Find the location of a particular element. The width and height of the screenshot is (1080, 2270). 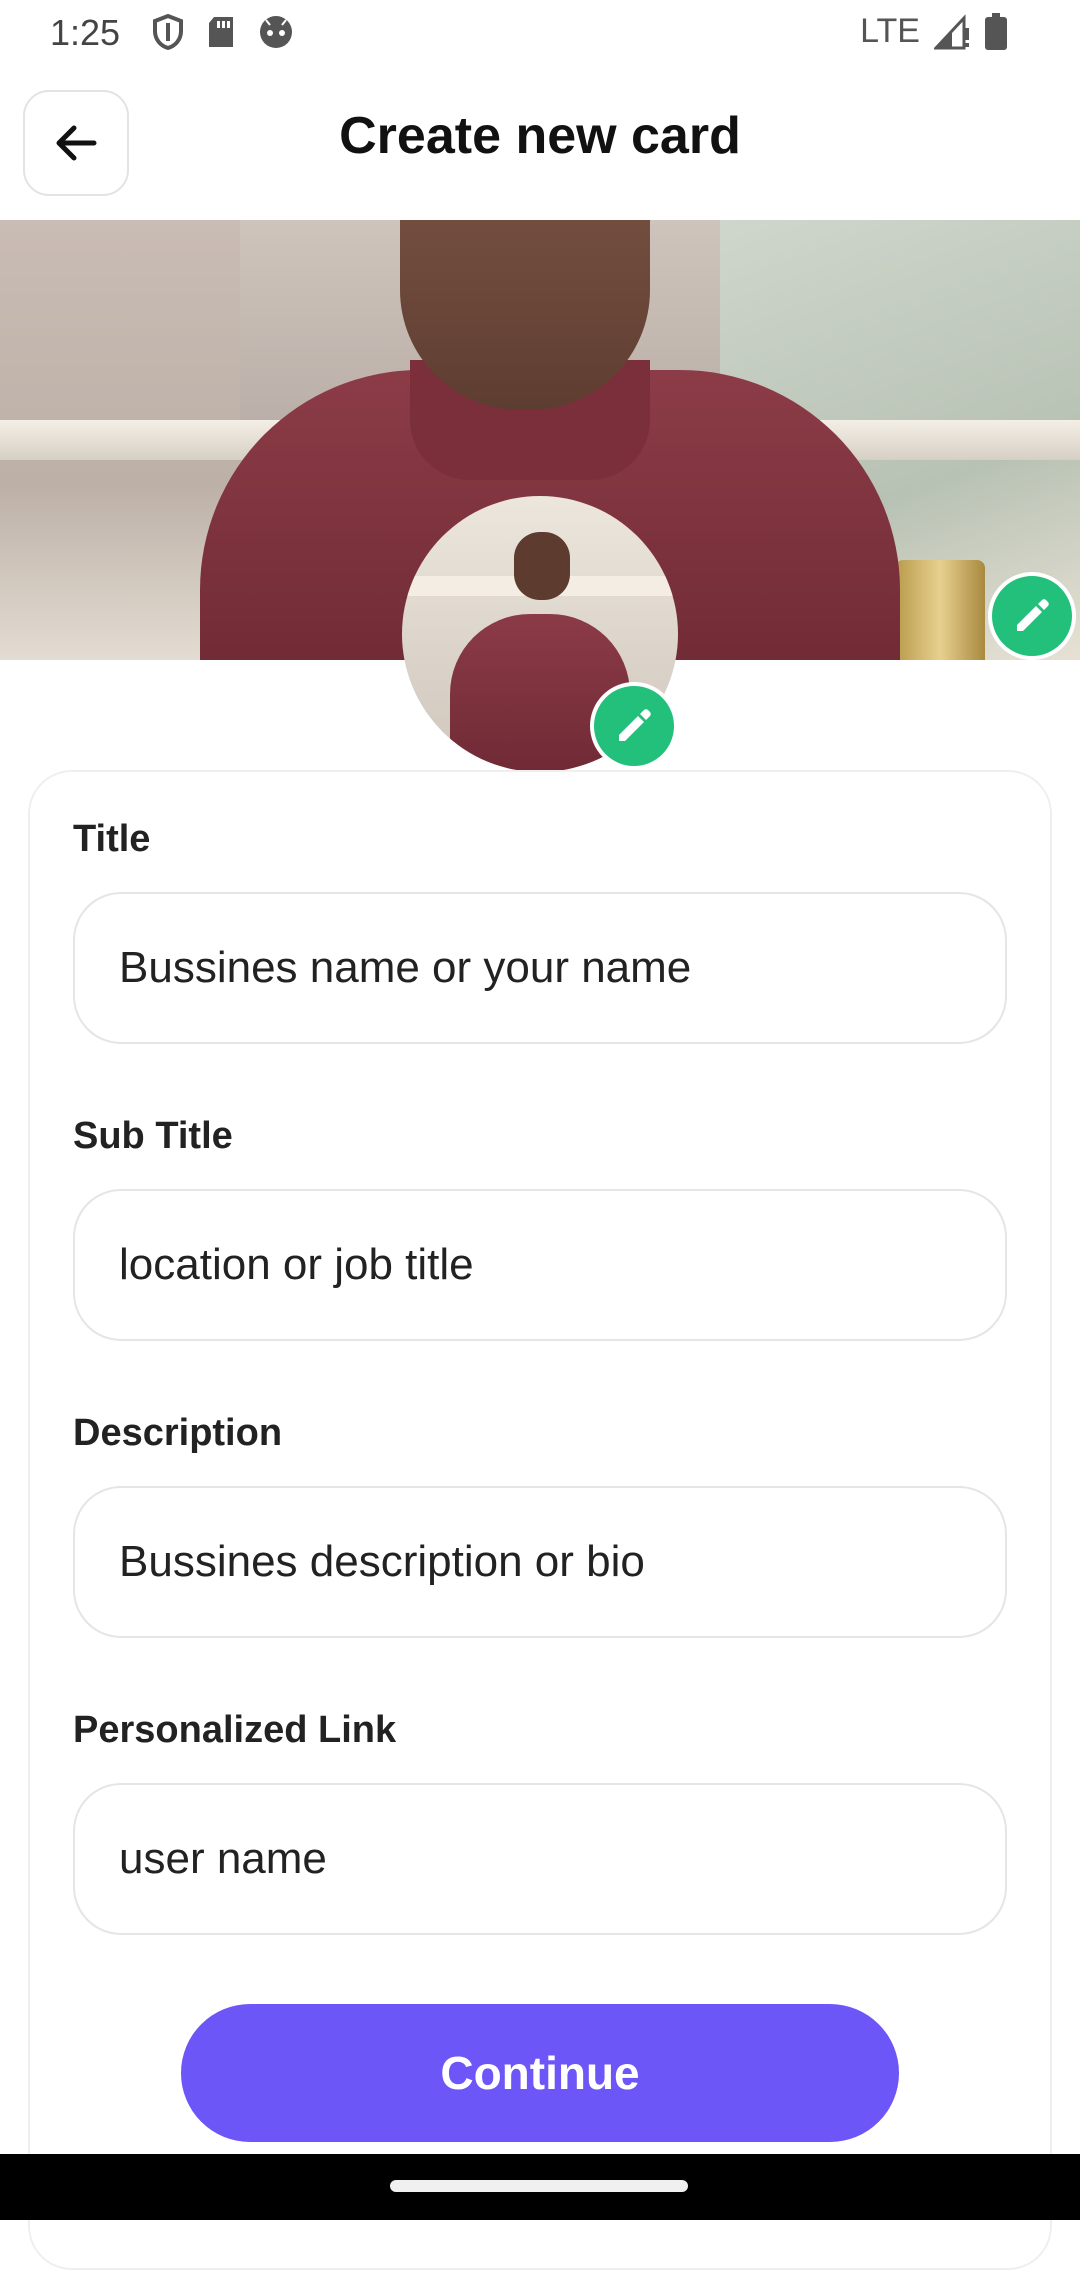

edit-avatar-button is located at coordinates (634, 726).